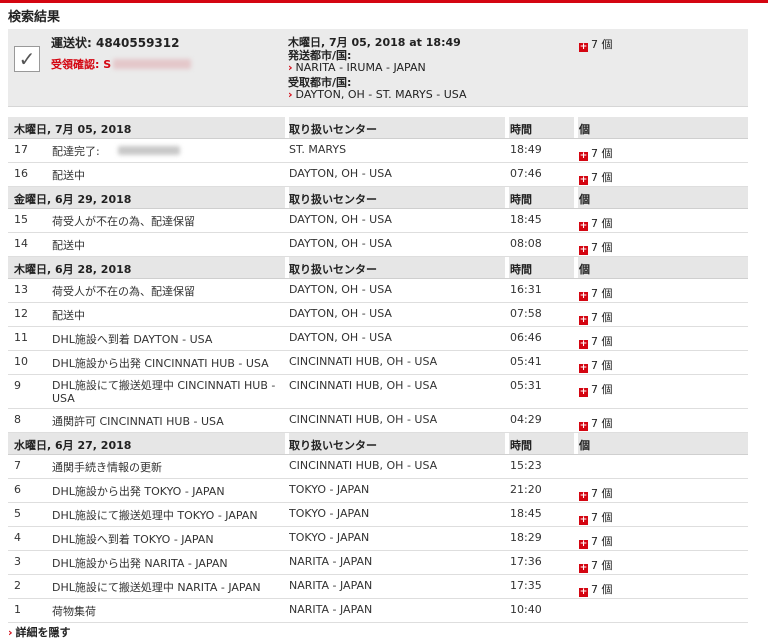 The width and height of the screenshot is (768, 641). I want to click on time-header: 時間, so click(521, 199).